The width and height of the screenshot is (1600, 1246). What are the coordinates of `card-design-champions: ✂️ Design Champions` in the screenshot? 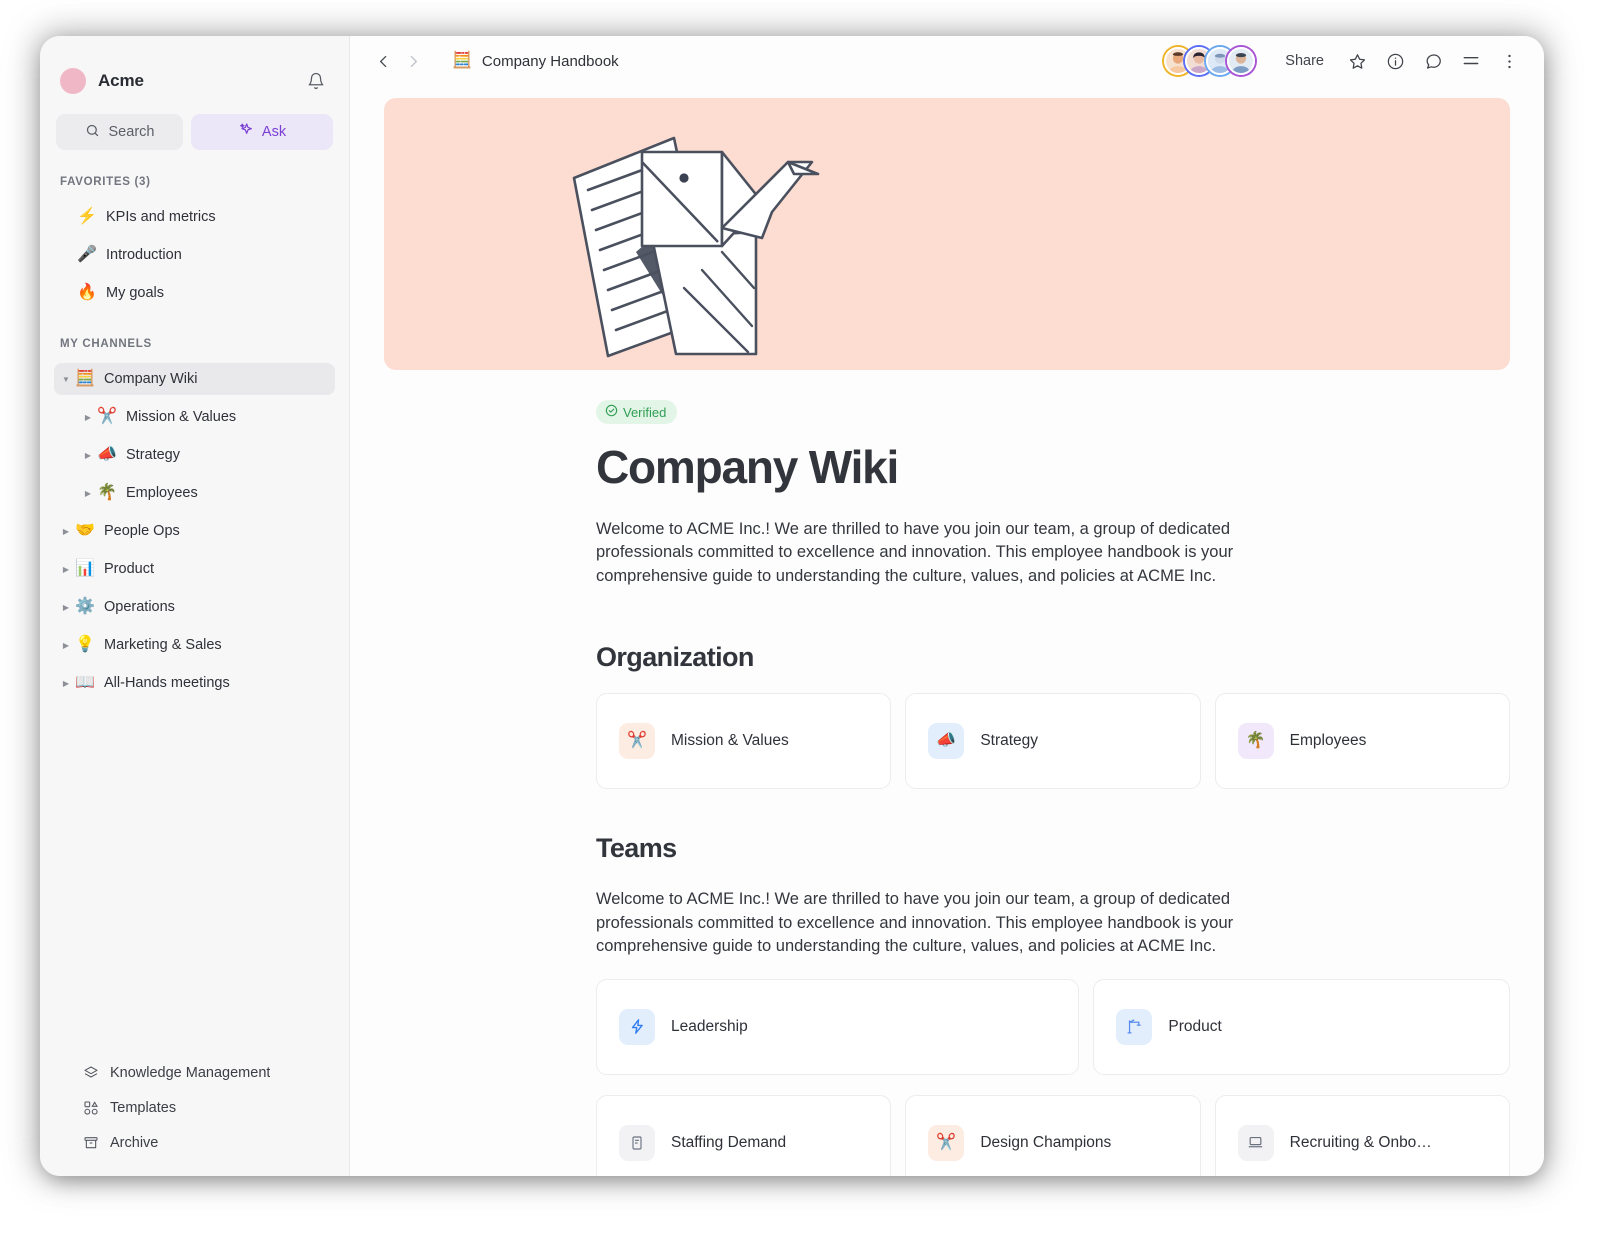 It's located at (1053, 1135).